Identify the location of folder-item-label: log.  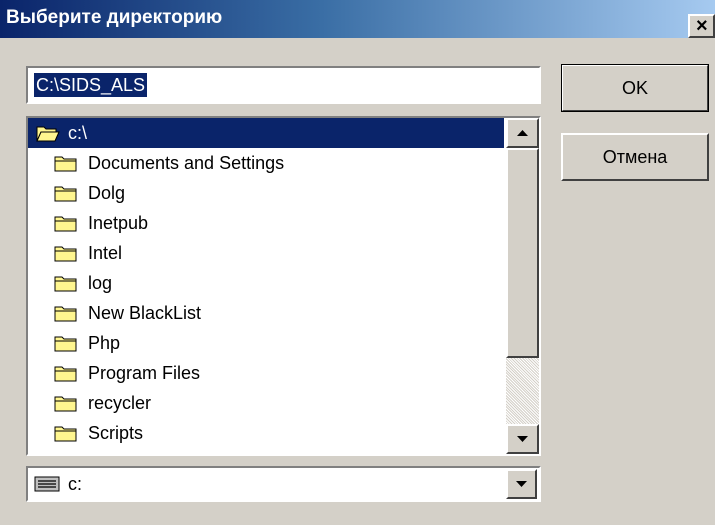
(100, 283).